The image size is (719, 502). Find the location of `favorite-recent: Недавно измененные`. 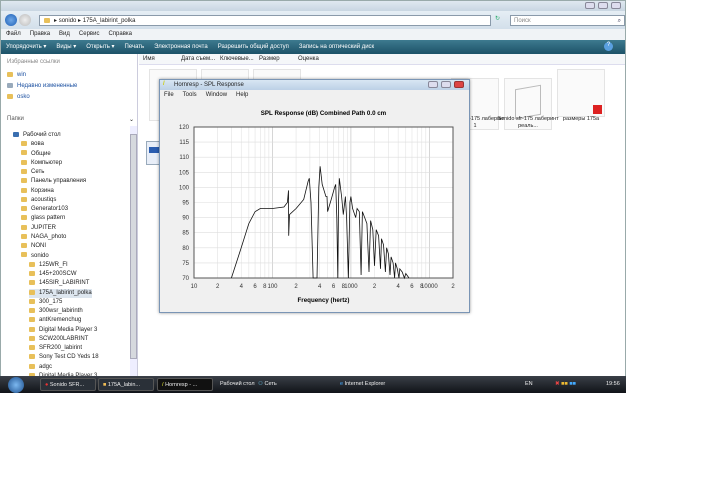

favorite-recent: Недавно измененные is located at coordinates (42, 86).